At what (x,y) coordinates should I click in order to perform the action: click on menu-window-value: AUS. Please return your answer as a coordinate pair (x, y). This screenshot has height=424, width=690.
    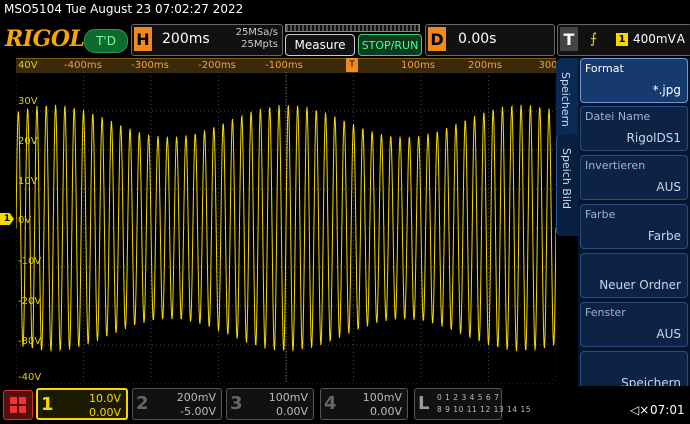
    Looking at the image, I should click on (668, 334).